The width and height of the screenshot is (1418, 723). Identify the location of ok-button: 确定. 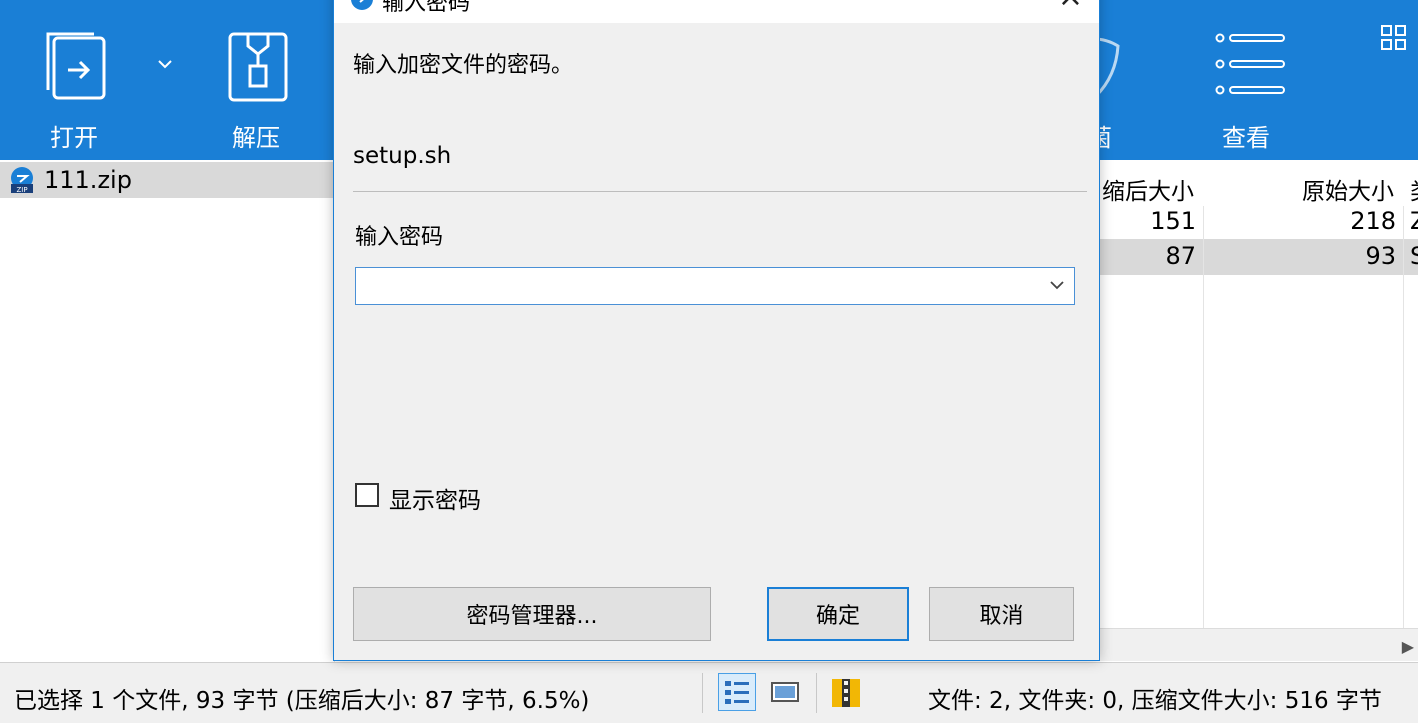
(838, 614).